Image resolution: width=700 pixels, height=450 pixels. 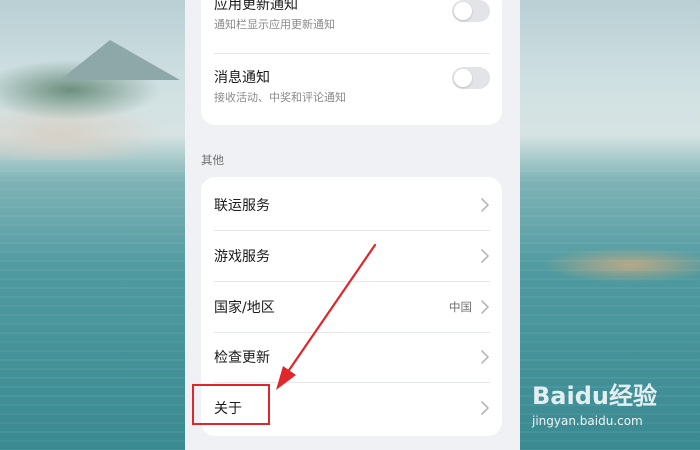 What do you see at coordinates (242, 206) in the screenshot?
I see `list-item-label: 联运服务` at bounding box center [242, 206].